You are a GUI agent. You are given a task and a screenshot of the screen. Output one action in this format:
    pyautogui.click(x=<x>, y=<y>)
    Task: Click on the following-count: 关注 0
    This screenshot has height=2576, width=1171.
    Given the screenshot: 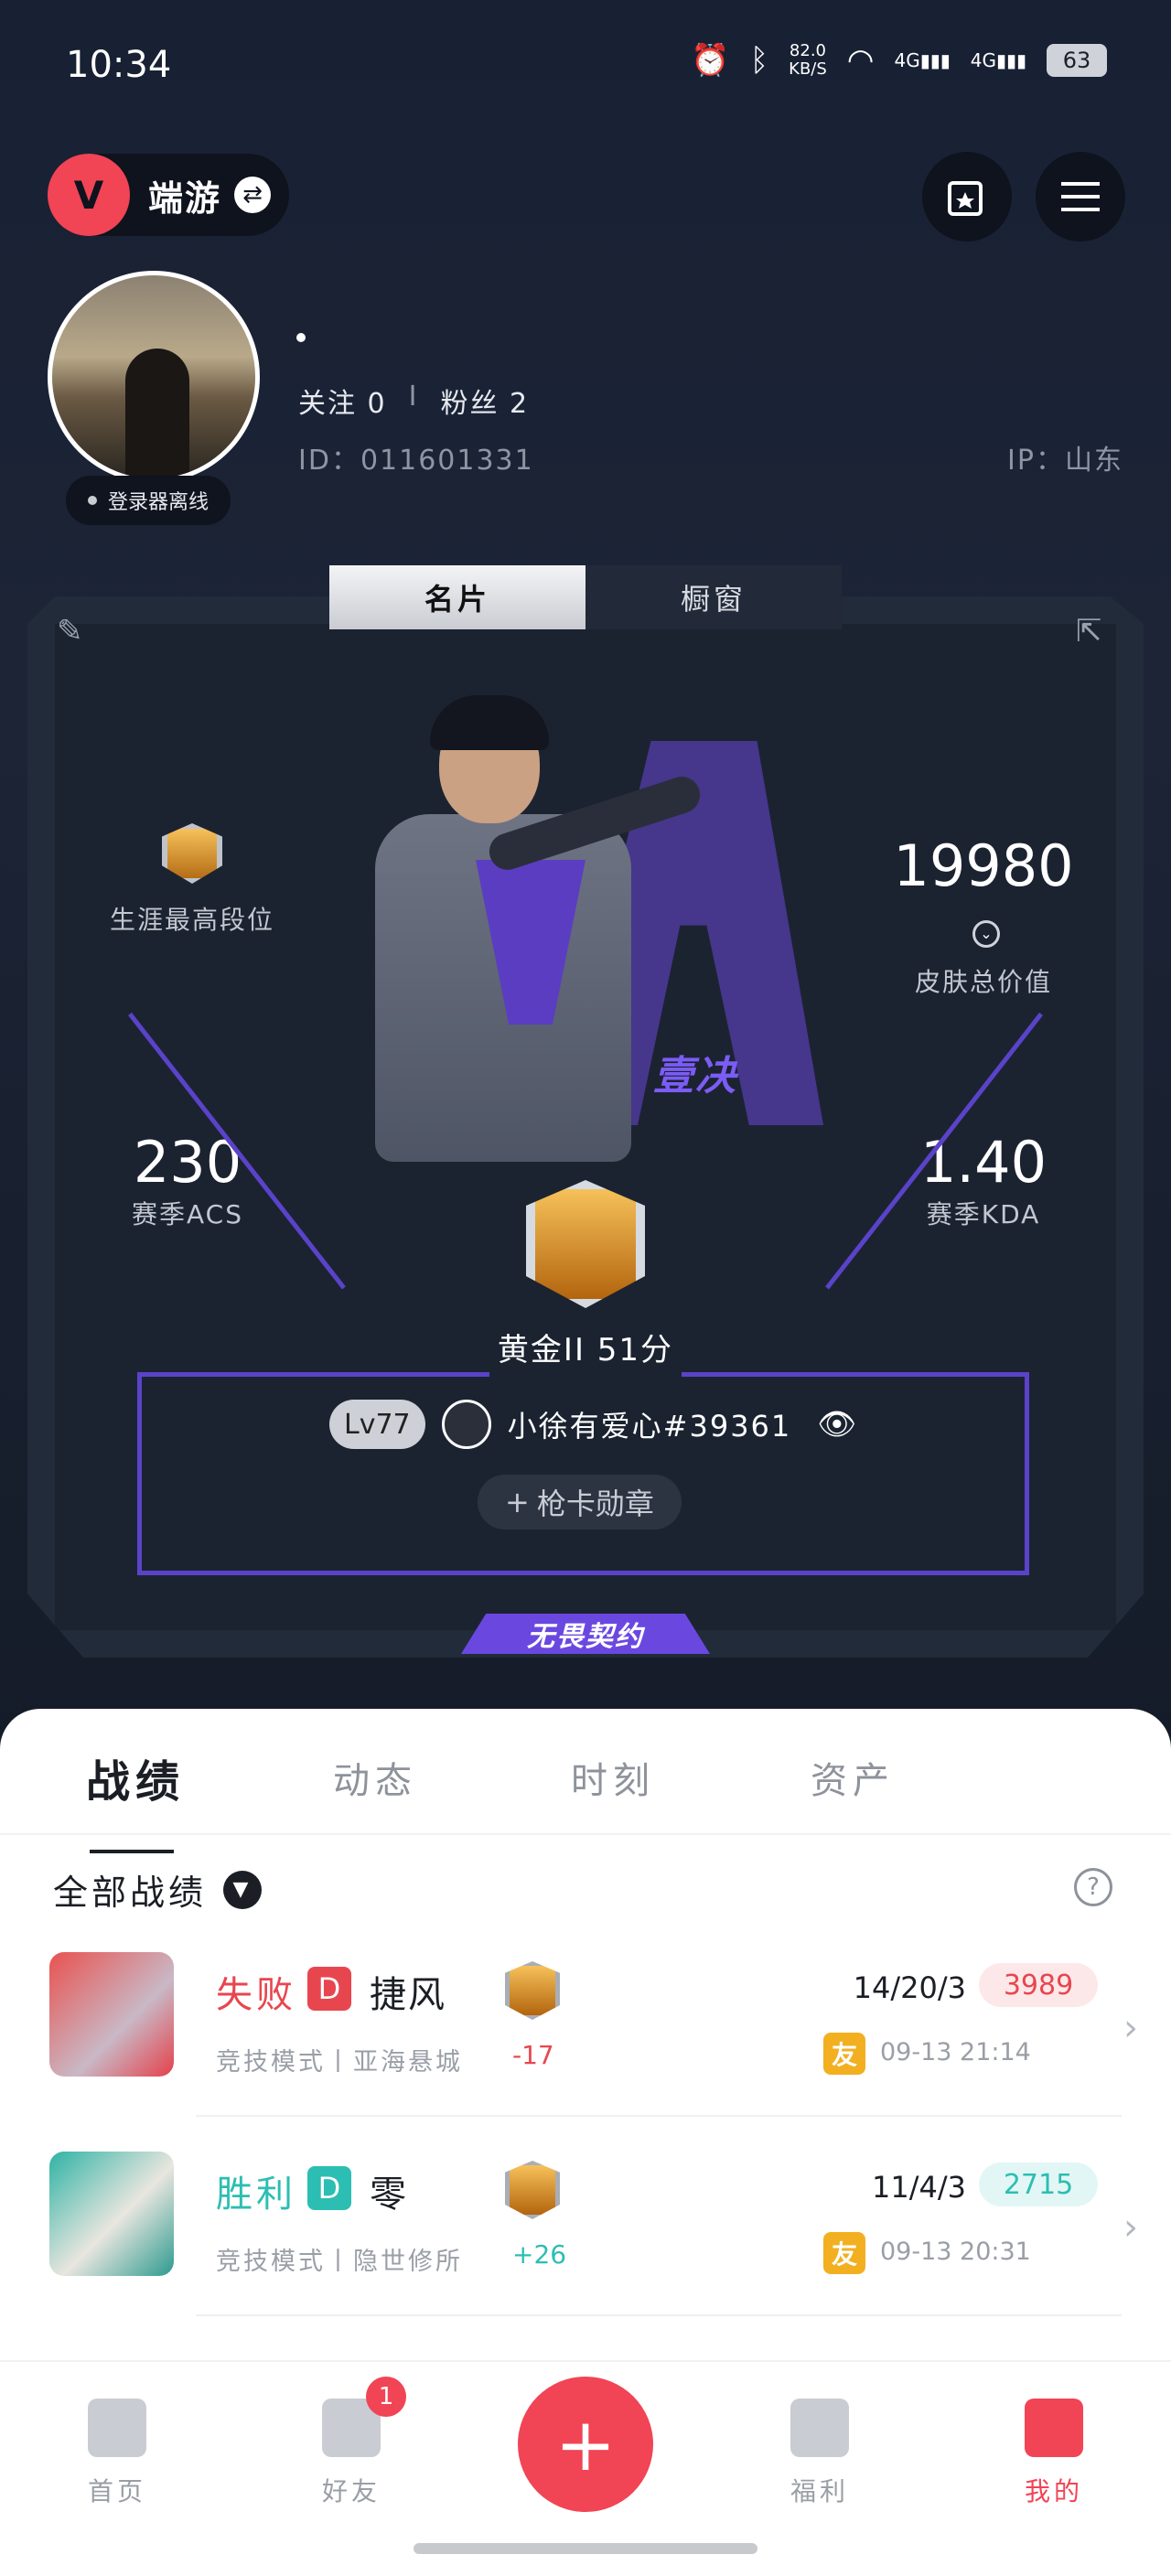 What is the action you would take?
    pyautogui.click(x=342, y=401)
    